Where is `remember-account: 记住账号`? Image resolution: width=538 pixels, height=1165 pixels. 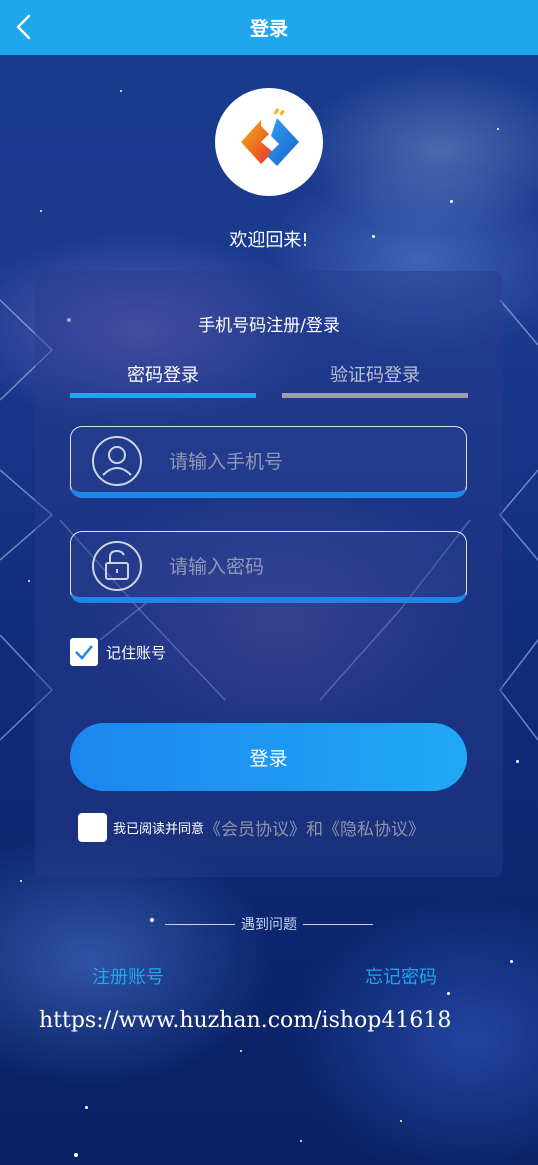
remember-account: 记住账号 is located at coordinates (118, 652).